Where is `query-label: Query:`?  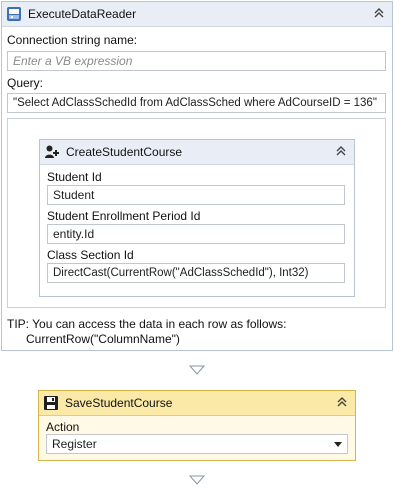 query-label: Query: is located at coordinates (25, 83).